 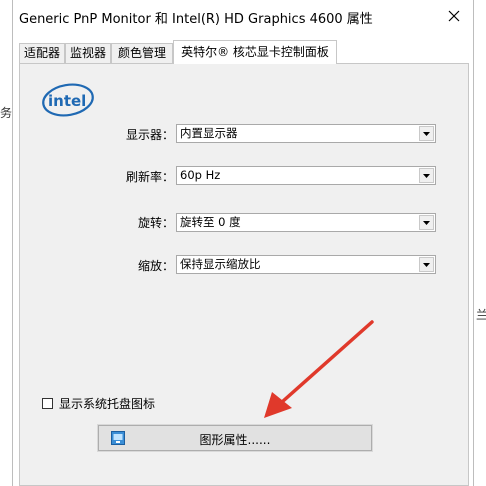 I want to click on close-button, so click(x=454, y=16).